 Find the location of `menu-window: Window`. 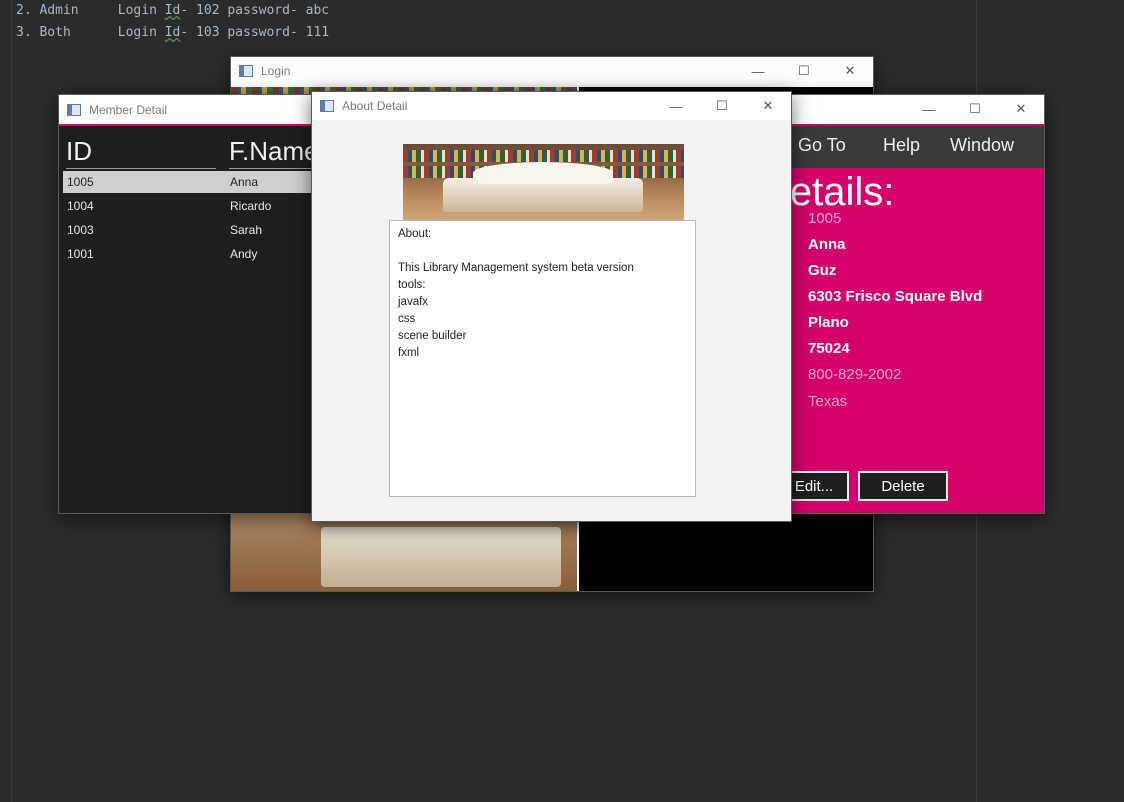

menu-window: Window is located at coordinates (982, 145).